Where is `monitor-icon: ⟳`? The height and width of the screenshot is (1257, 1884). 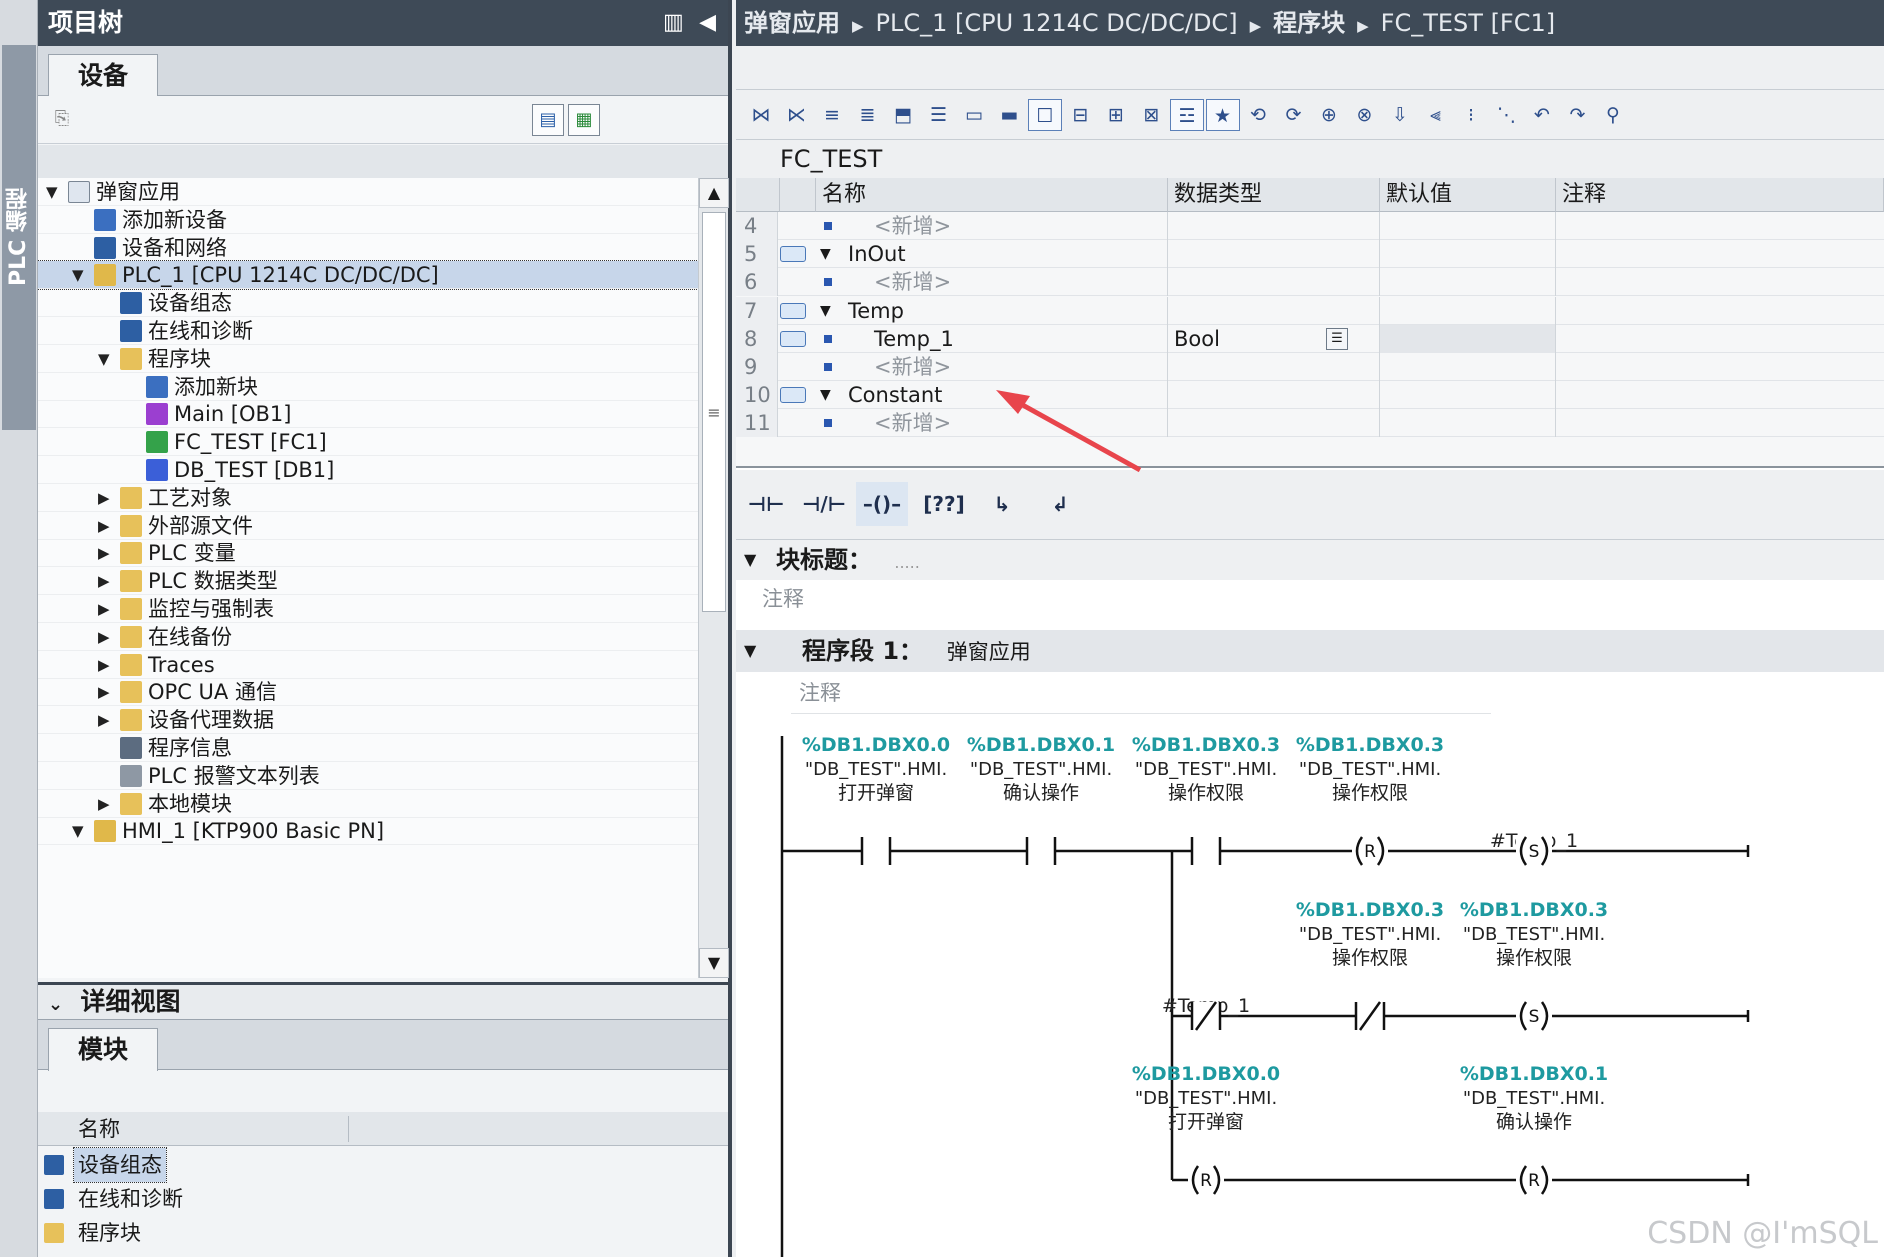
monitor-icon: ⟳ is located at coordinates (1294, 115).